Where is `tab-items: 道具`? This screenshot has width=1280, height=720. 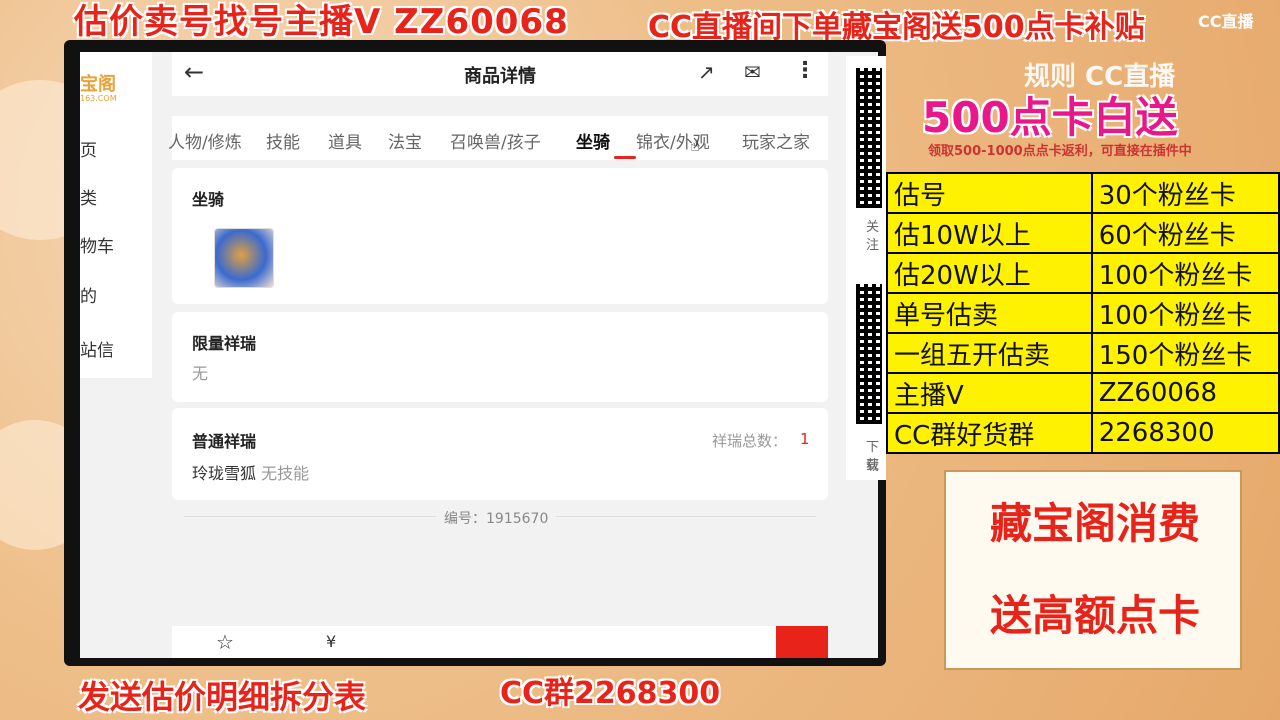 tab-items: 道具 is located at coordinates (345, 140).